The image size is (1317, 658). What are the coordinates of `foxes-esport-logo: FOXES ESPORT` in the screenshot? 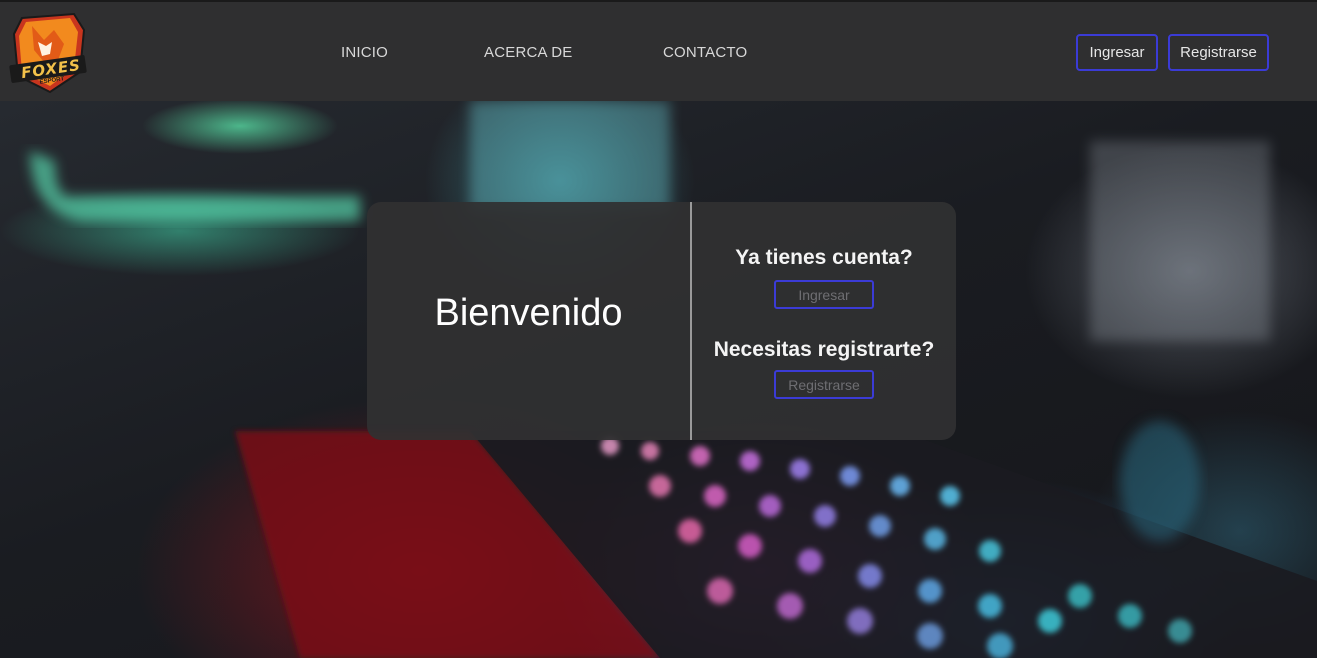 It's located at (48, 53).